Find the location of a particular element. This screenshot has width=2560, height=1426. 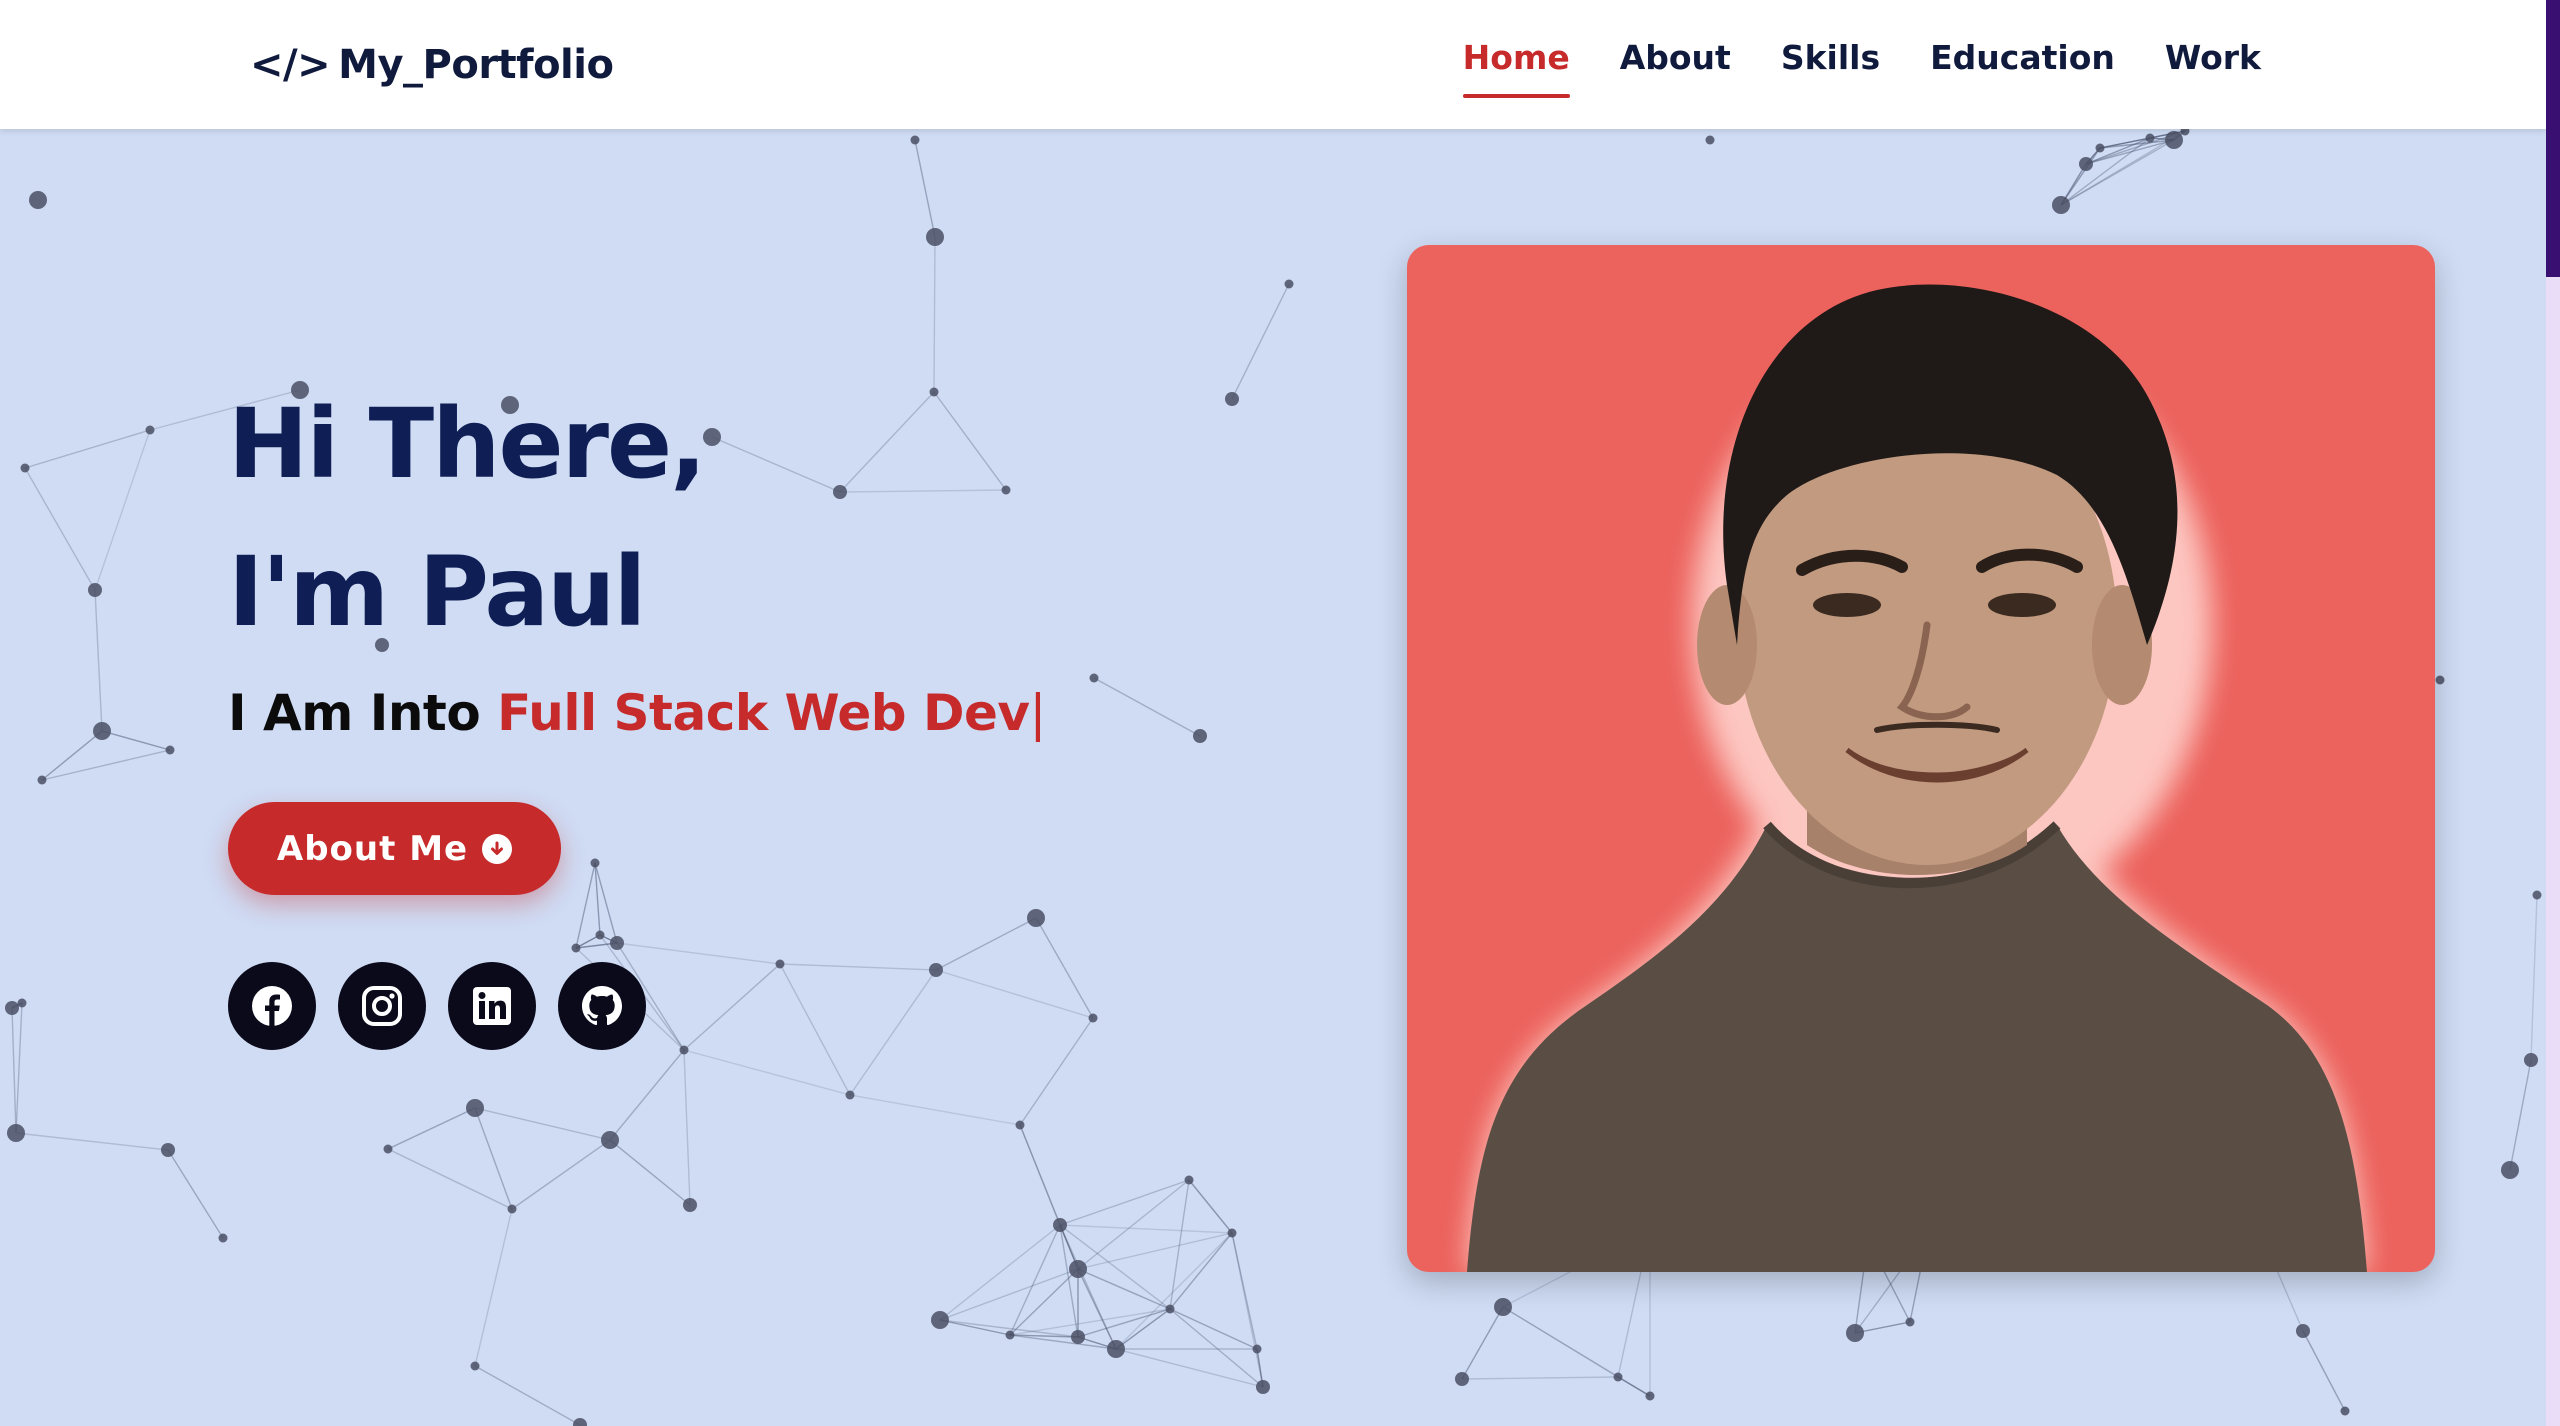

linkedin-link is located at coordinates (492, 1006).